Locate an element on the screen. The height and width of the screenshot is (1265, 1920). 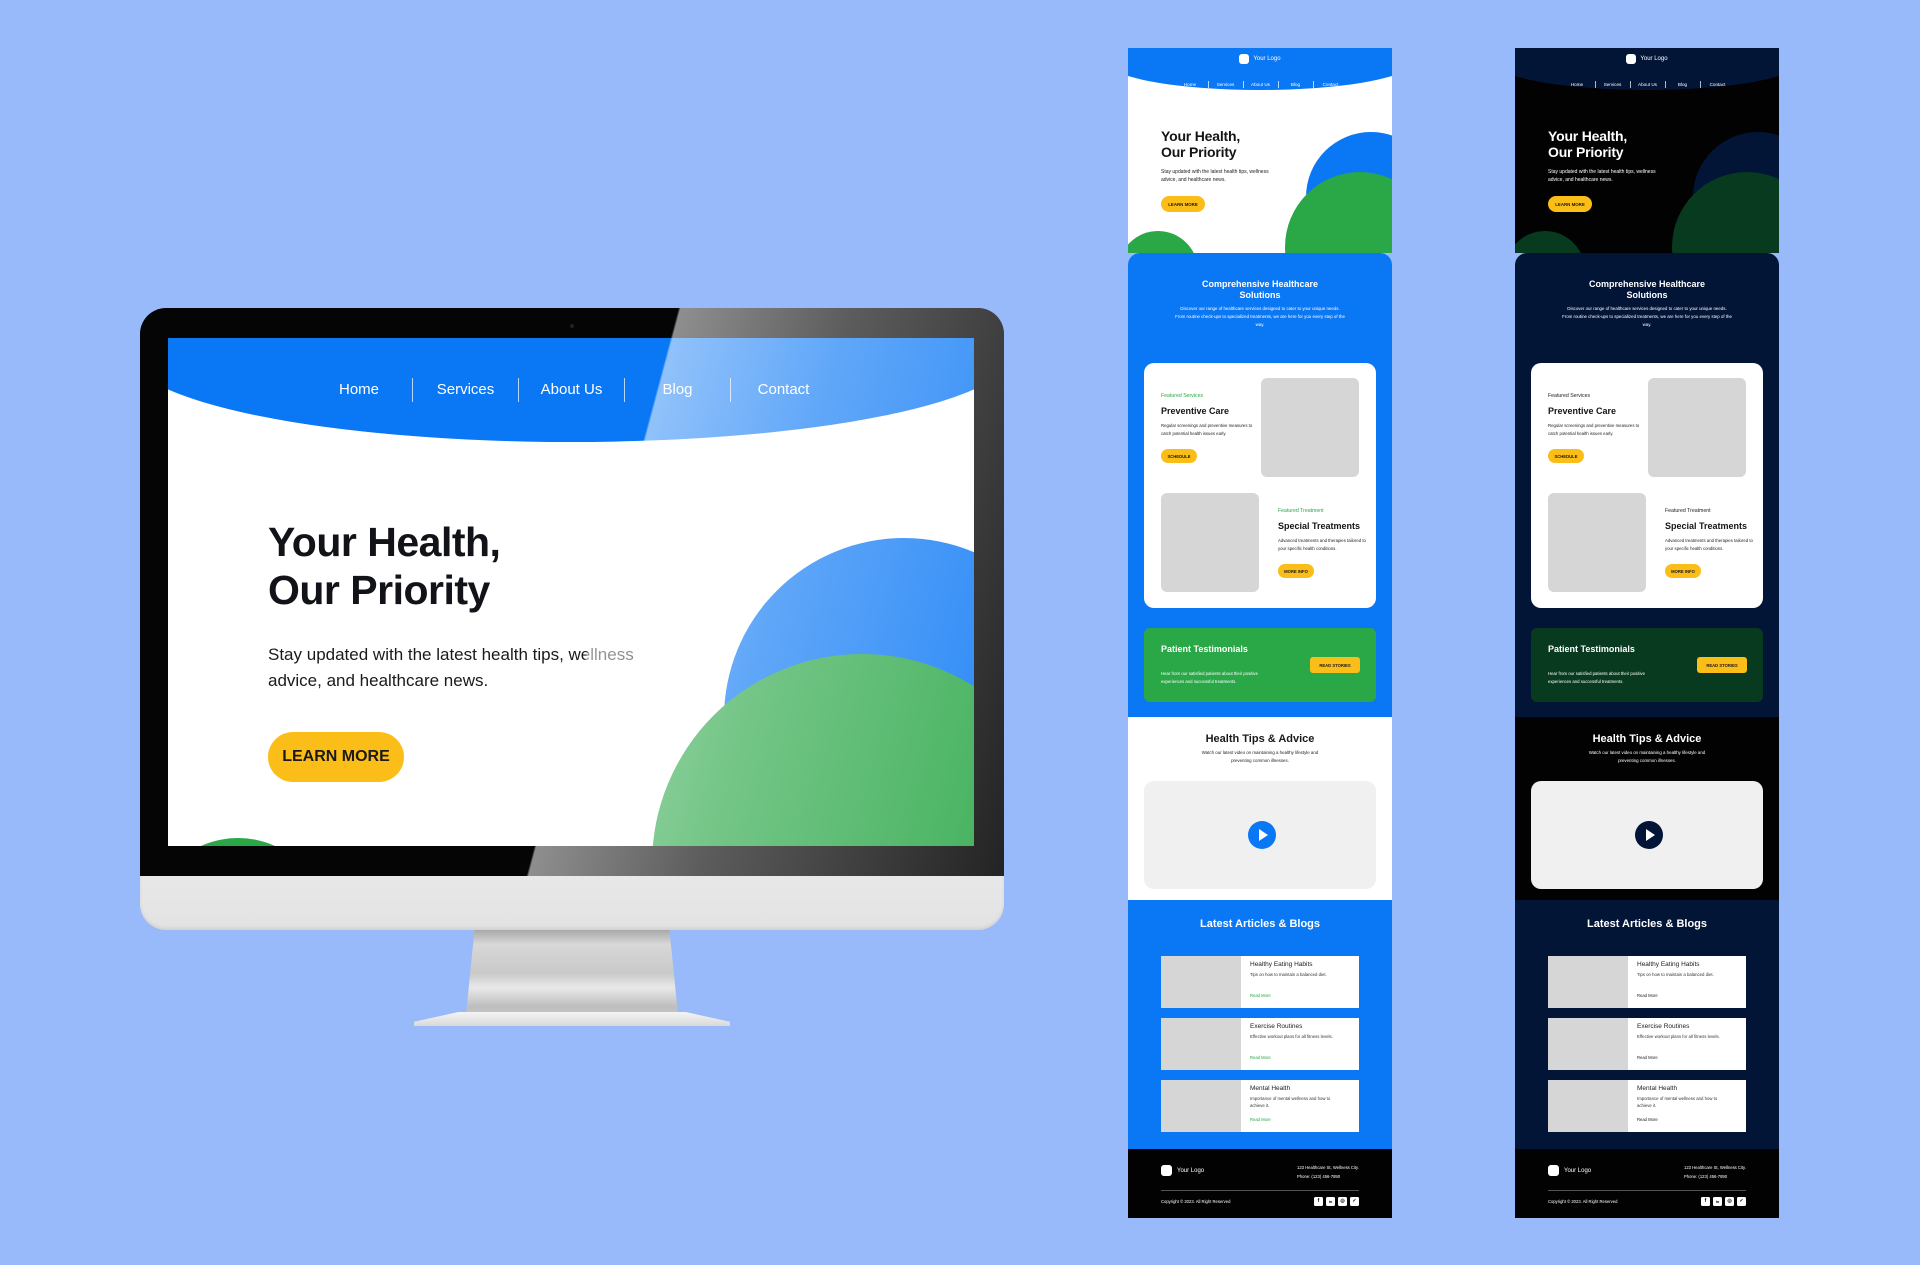
desktop-nav: Home Services About Us Blog Contact is located at coordinates (571, 390).